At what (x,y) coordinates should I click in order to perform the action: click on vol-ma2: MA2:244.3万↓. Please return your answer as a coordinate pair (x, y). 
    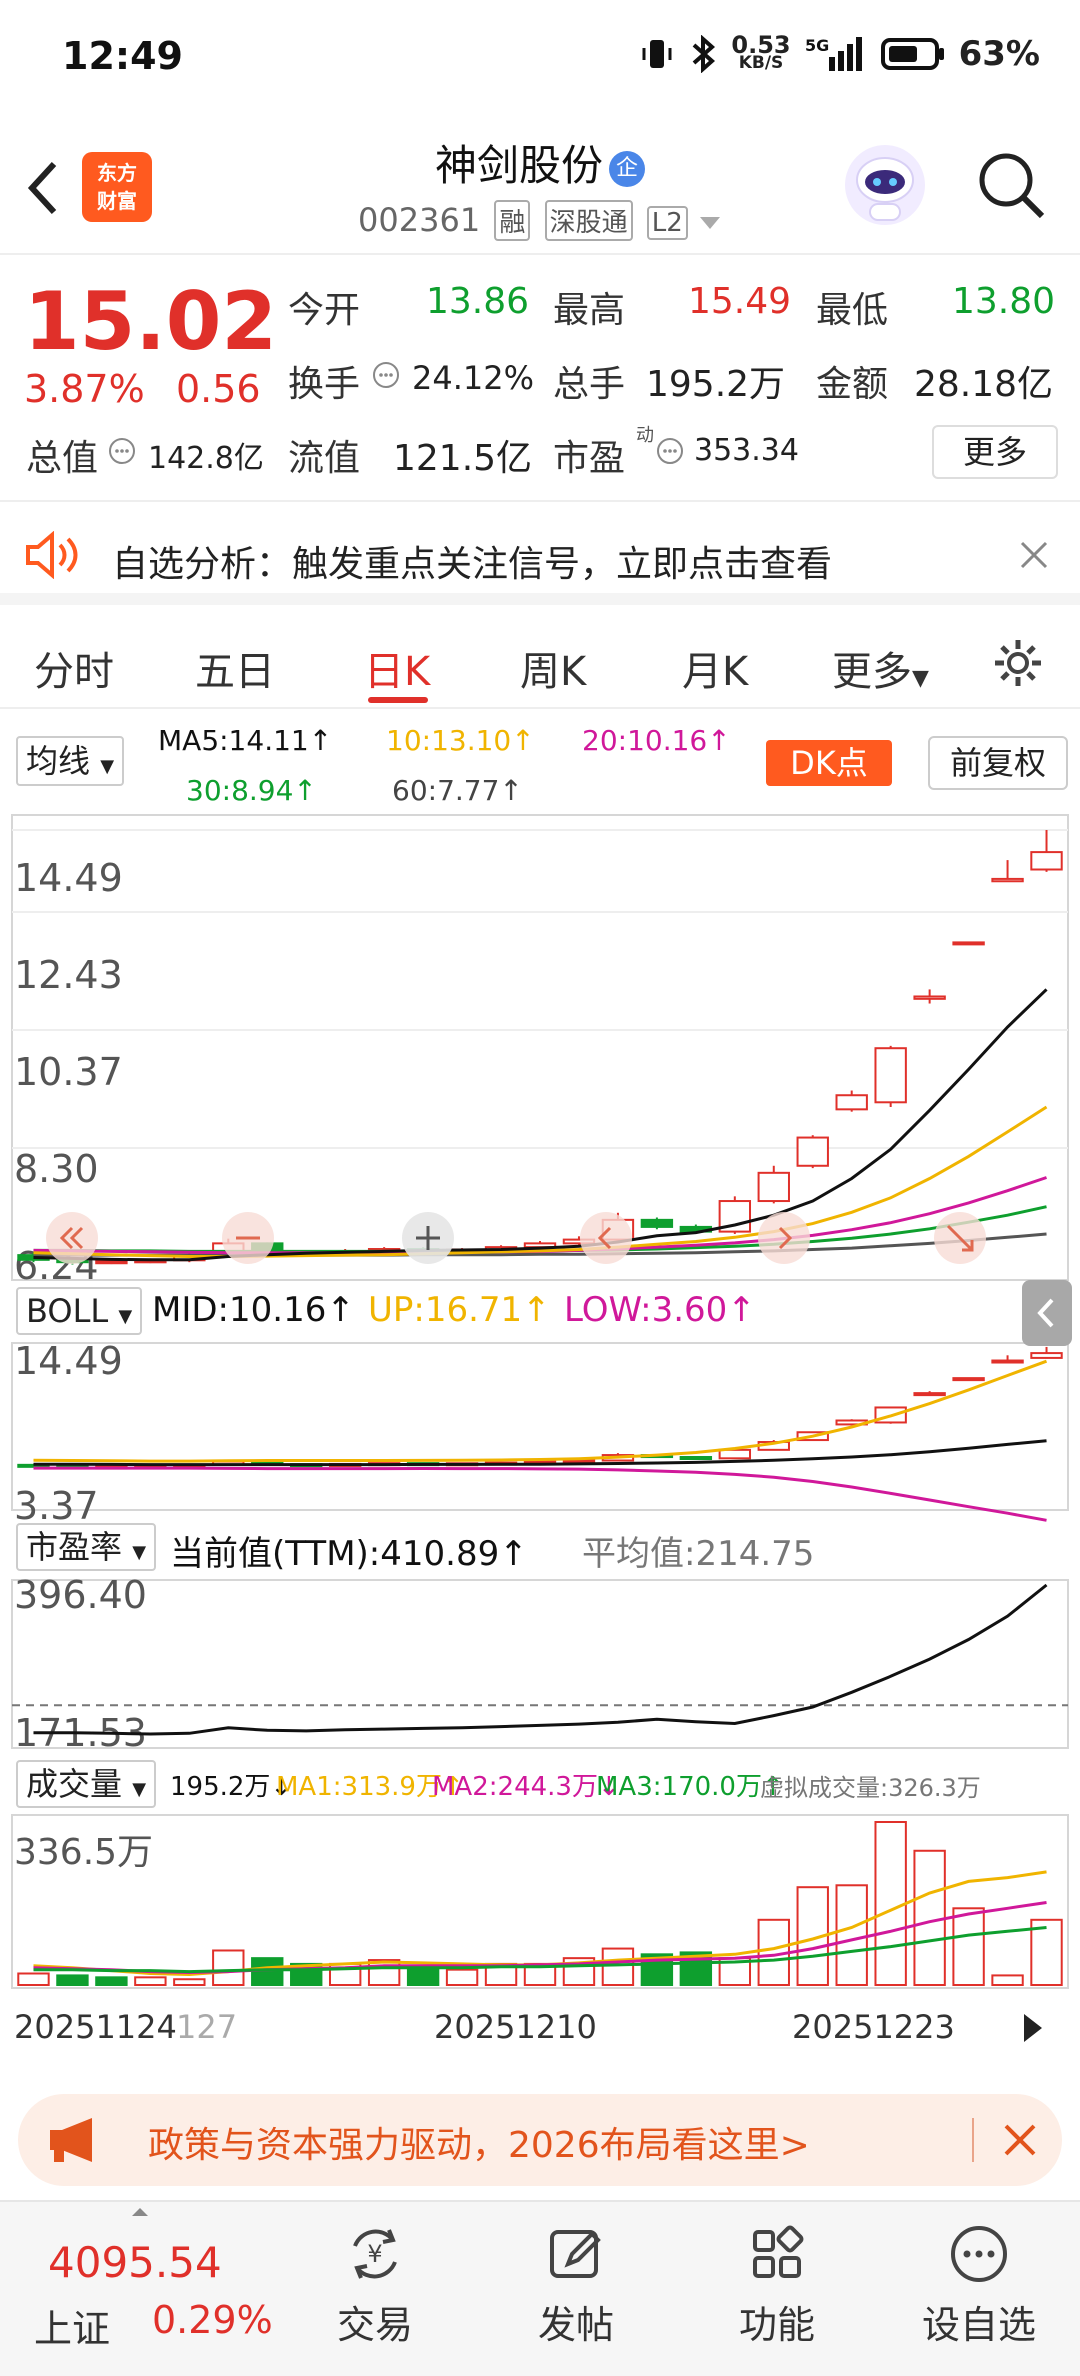
    Looking at the image, I should click on (526, 1787).